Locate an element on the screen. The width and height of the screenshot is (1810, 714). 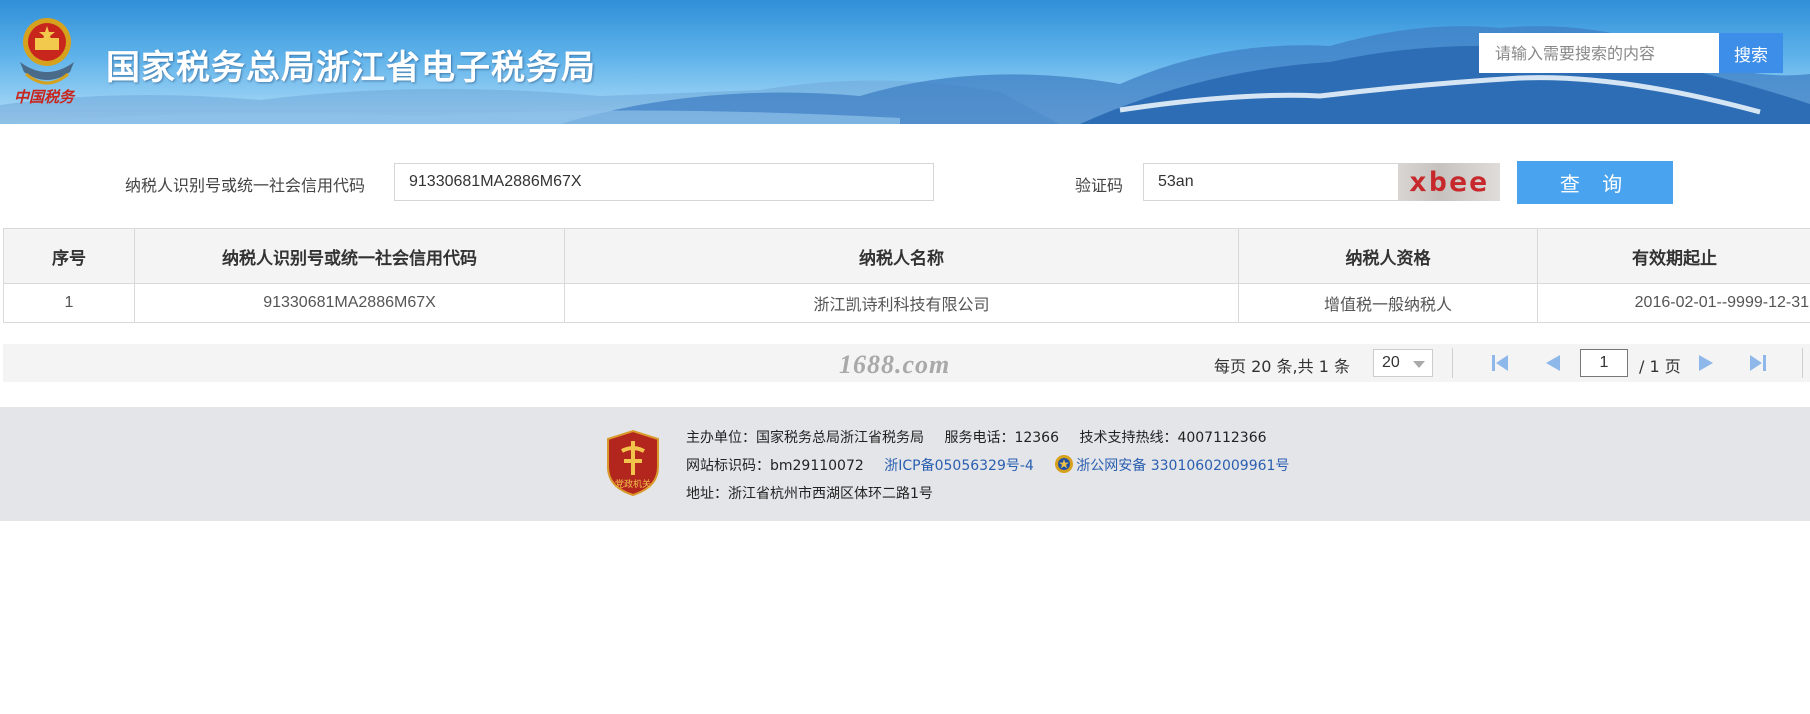
column-header: 纳税人识别号或统一社会信用代码 is located at coordinates (349, 256).